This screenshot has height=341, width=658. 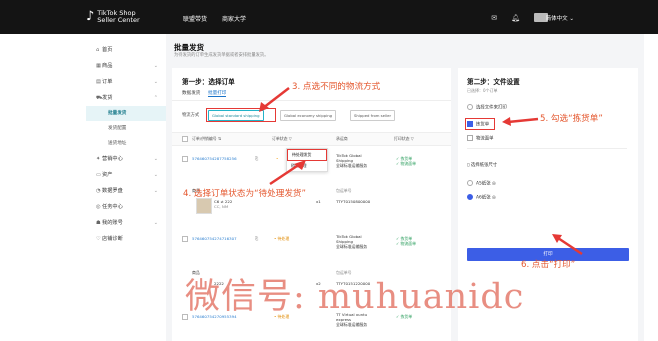 I want to click on sidebar-item-home: ⌂ 首页, so click(x=126, y=50).